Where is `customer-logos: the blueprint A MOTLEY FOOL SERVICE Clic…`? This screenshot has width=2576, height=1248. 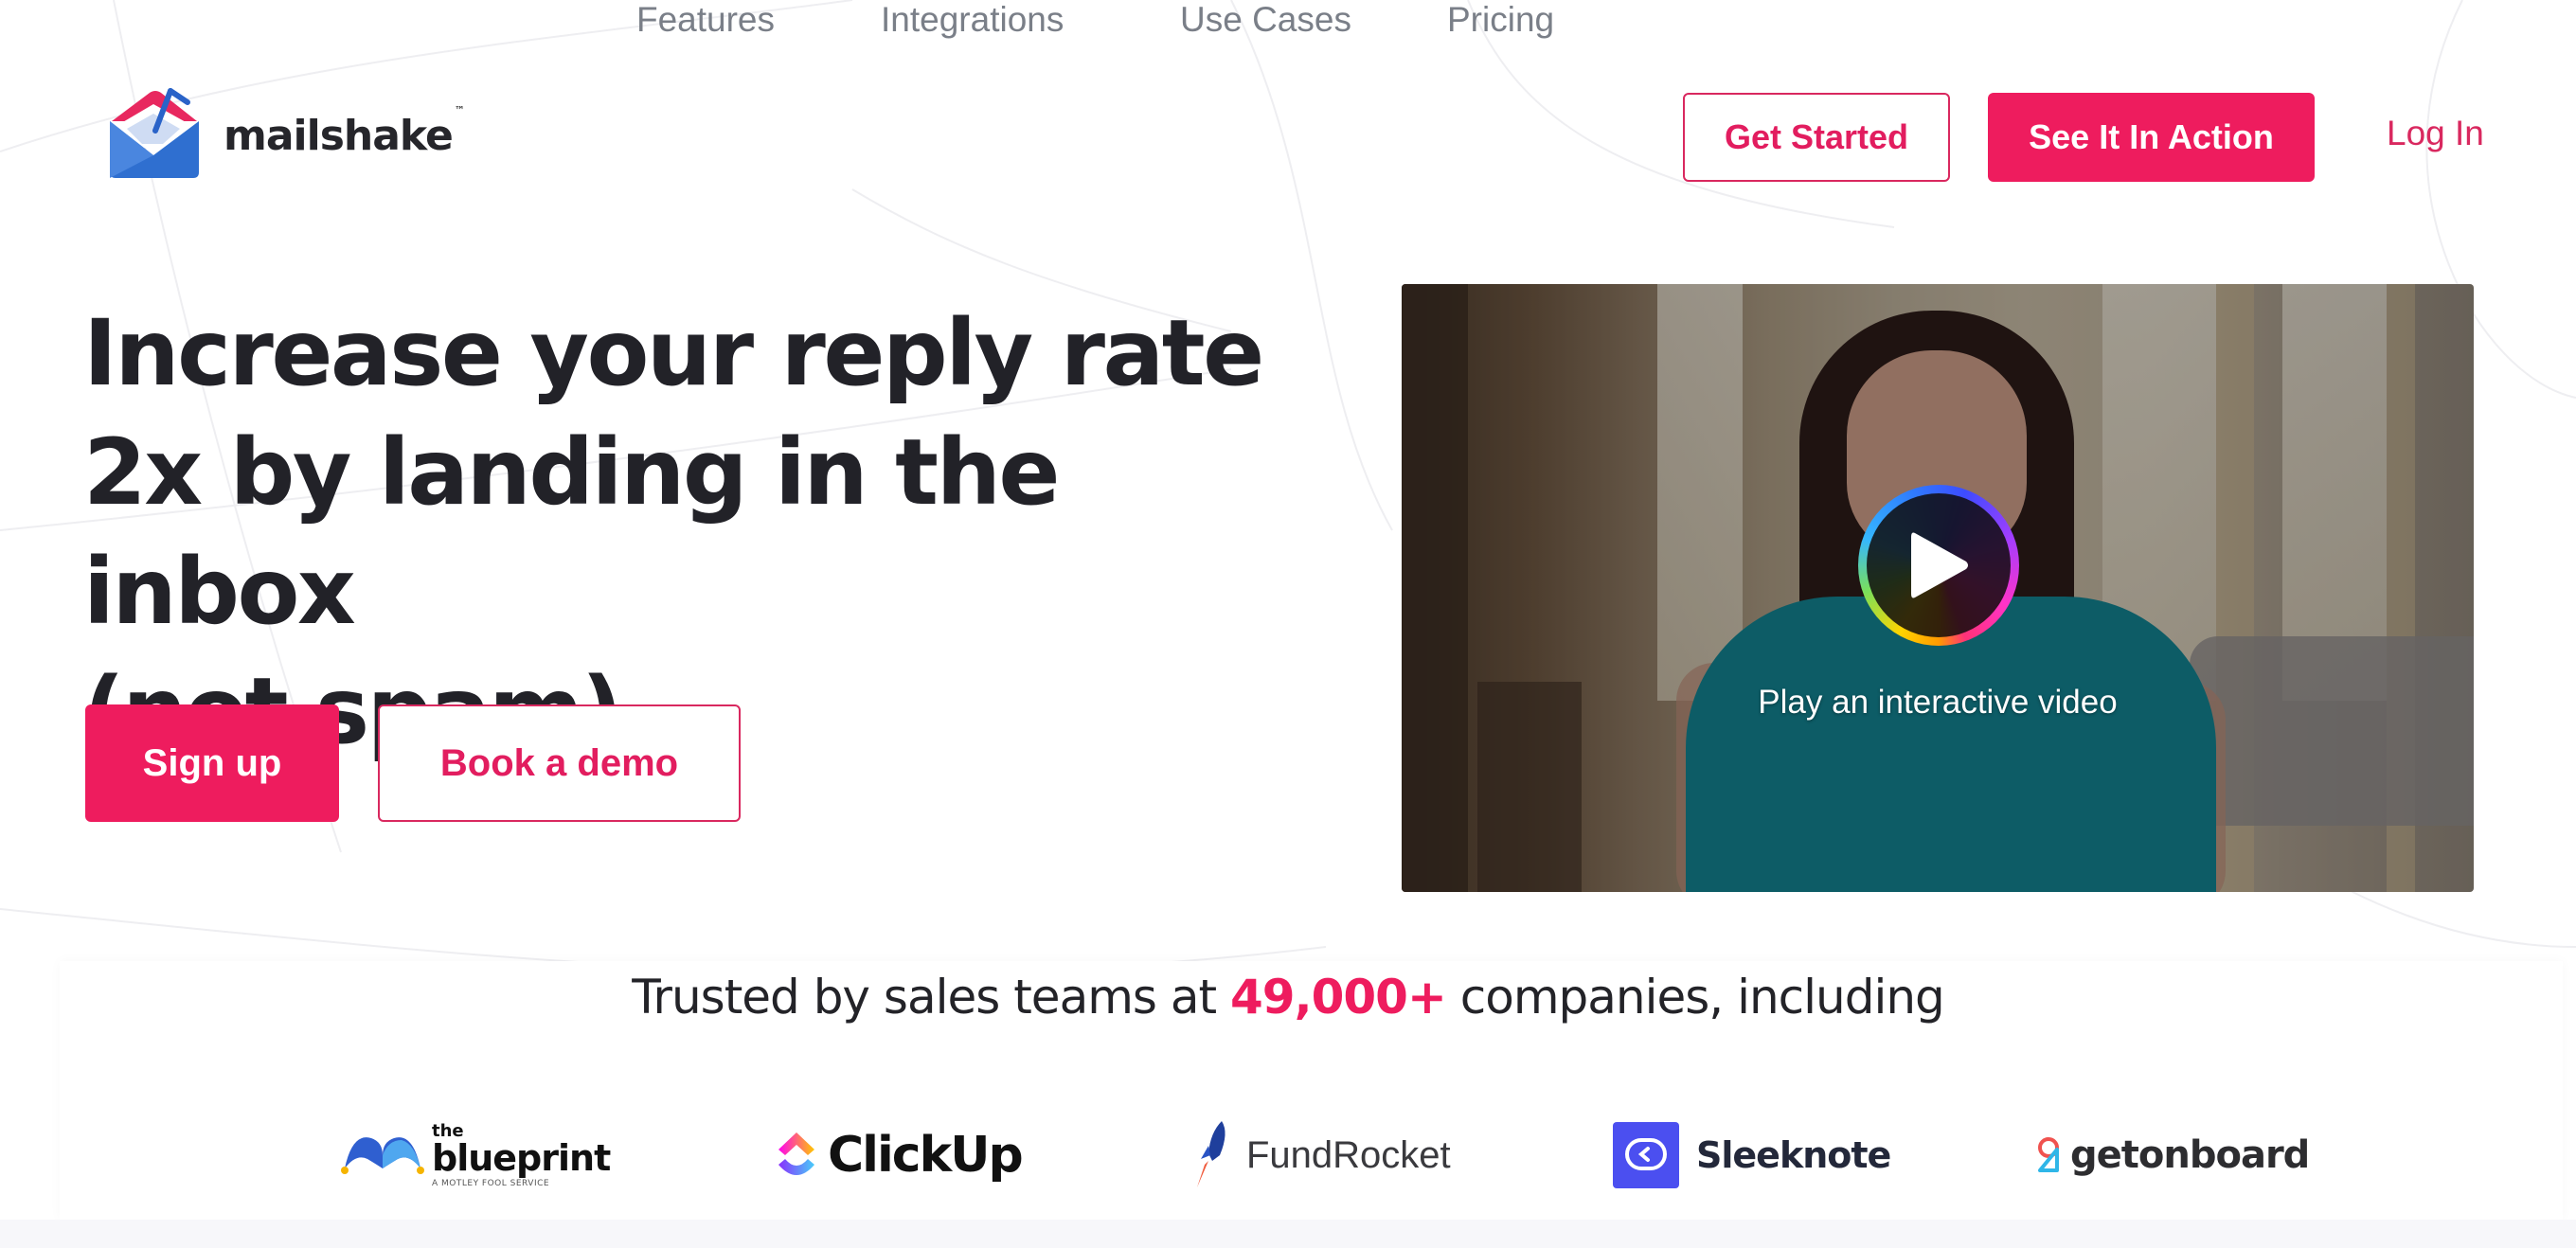 customer-logos: the blueprint A MOTLEY FOOL SERVICE Clic… is located at coordinates (1288, 1155).